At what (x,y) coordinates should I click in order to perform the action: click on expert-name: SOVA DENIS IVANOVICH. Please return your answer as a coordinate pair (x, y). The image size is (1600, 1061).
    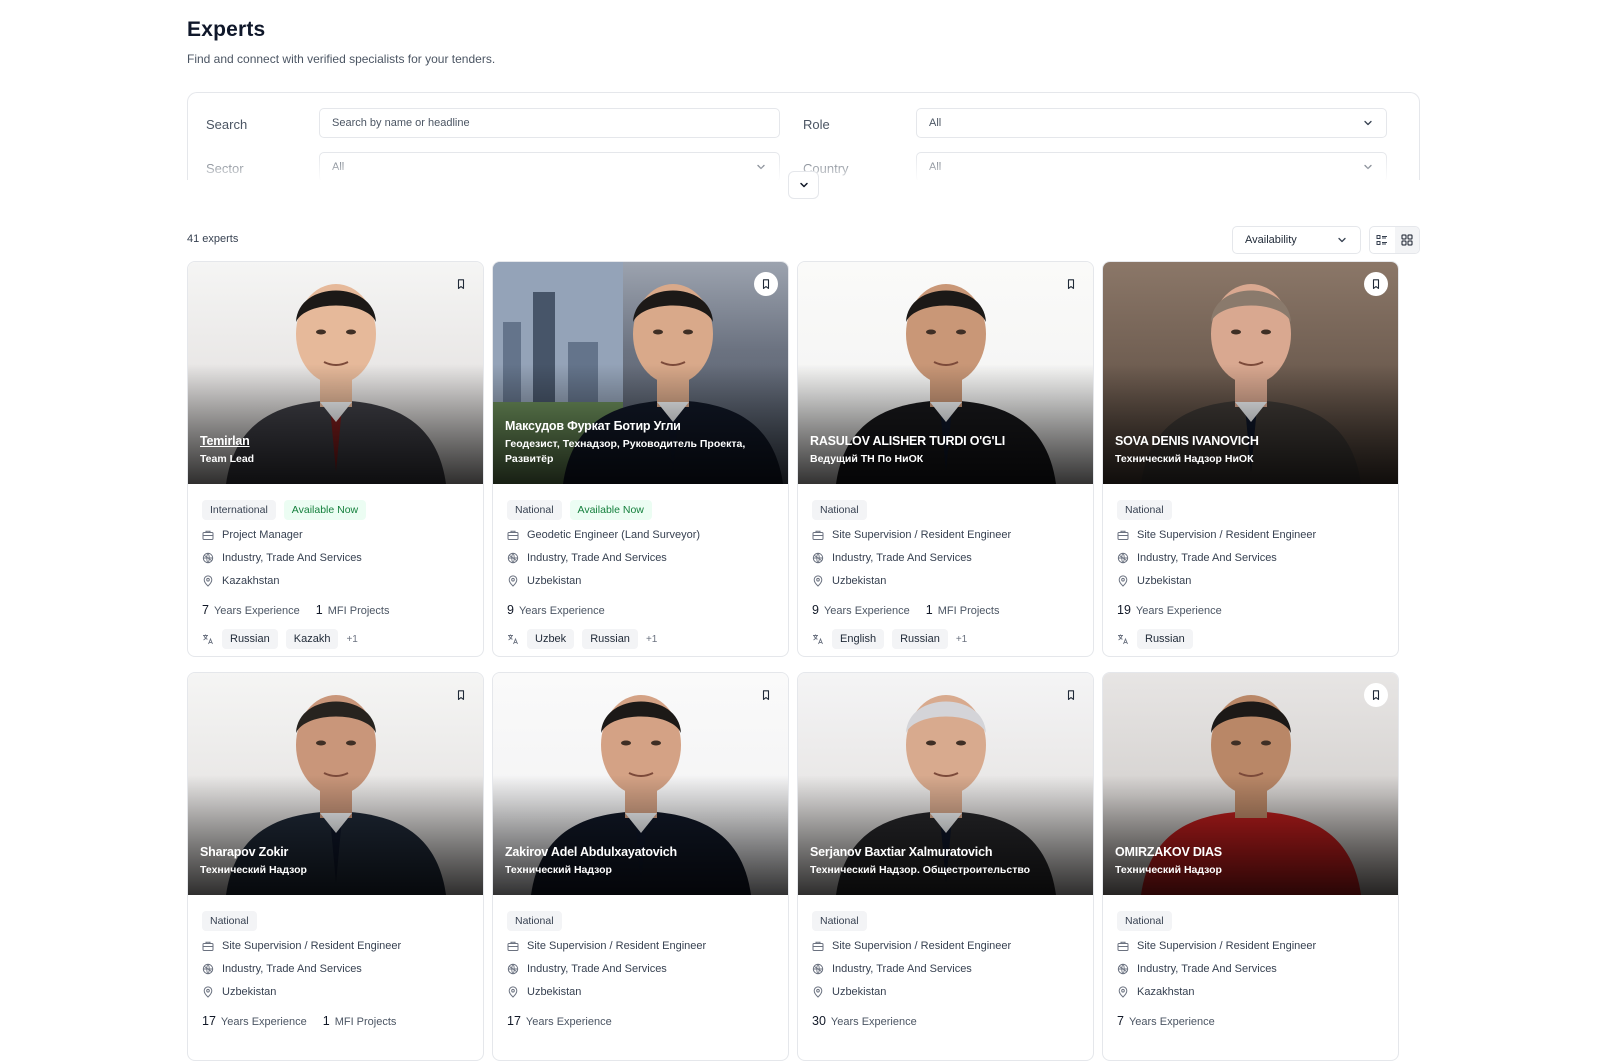
    Looking at the image, I should click on (1187, 441).